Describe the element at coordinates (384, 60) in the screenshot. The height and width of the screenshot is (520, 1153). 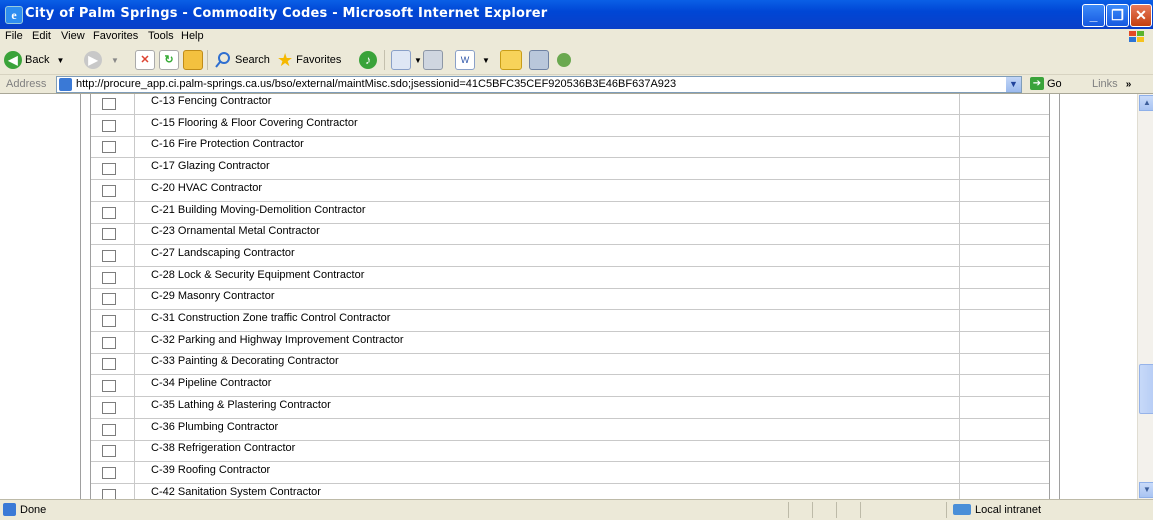
I see `separator` at that location.